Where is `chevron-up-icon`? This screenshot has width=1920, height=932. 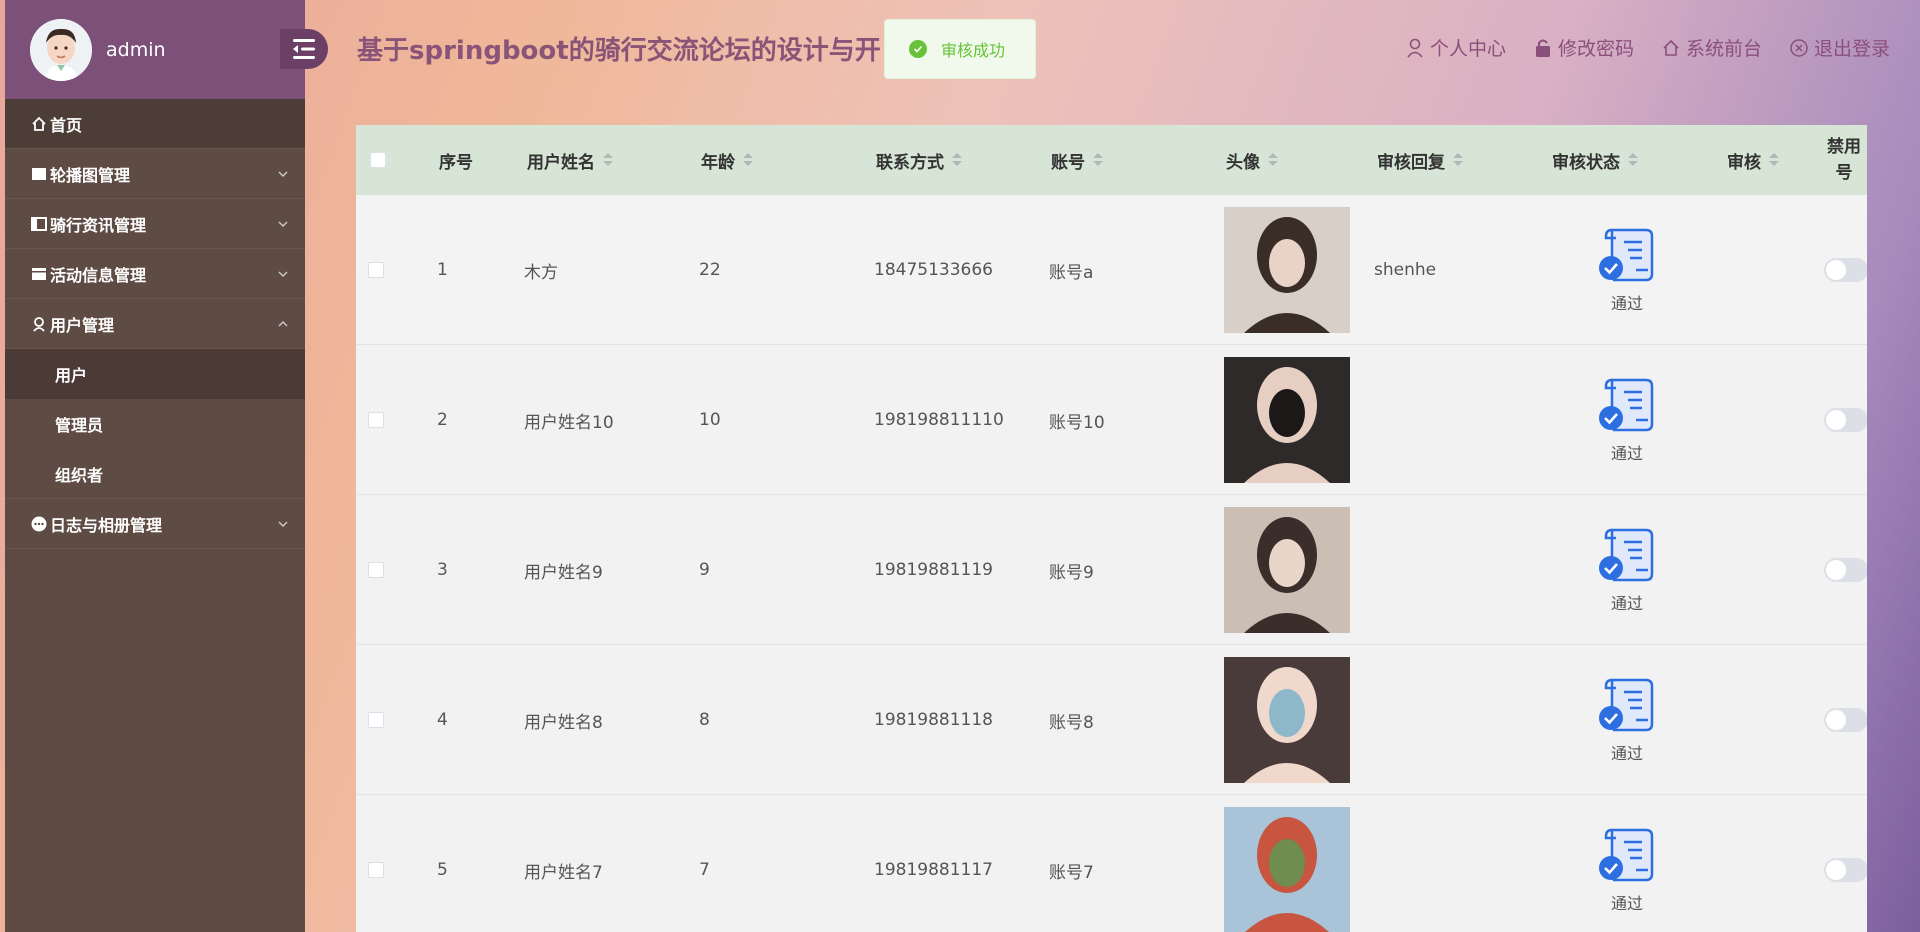
chevron-up-icon is located at coordinates (283, 324).